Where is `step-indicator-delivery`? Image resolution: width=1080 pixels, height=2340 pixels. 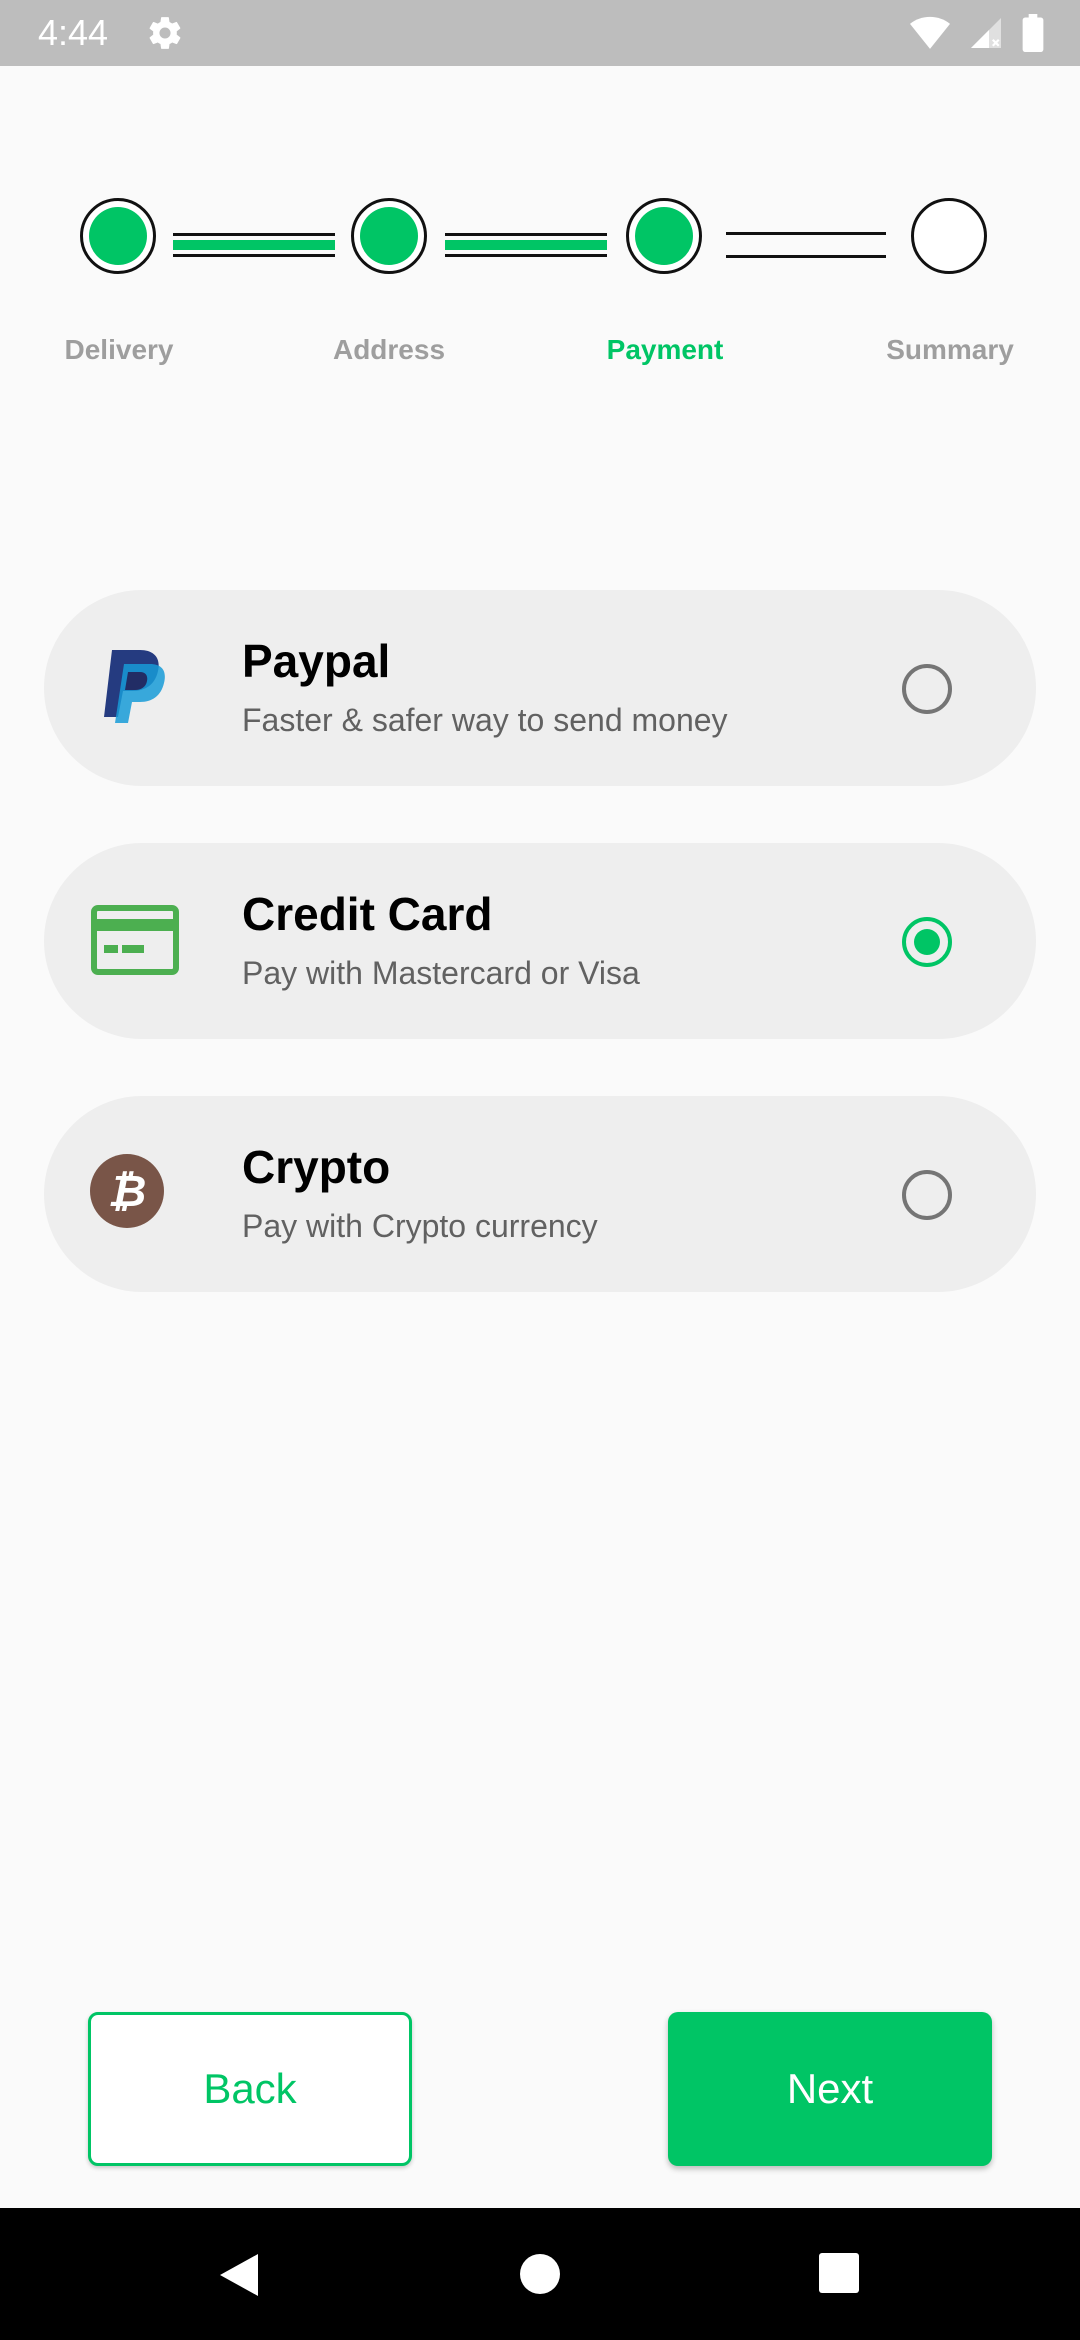 step-indicator-delivery is located at coordinates (118, 236).